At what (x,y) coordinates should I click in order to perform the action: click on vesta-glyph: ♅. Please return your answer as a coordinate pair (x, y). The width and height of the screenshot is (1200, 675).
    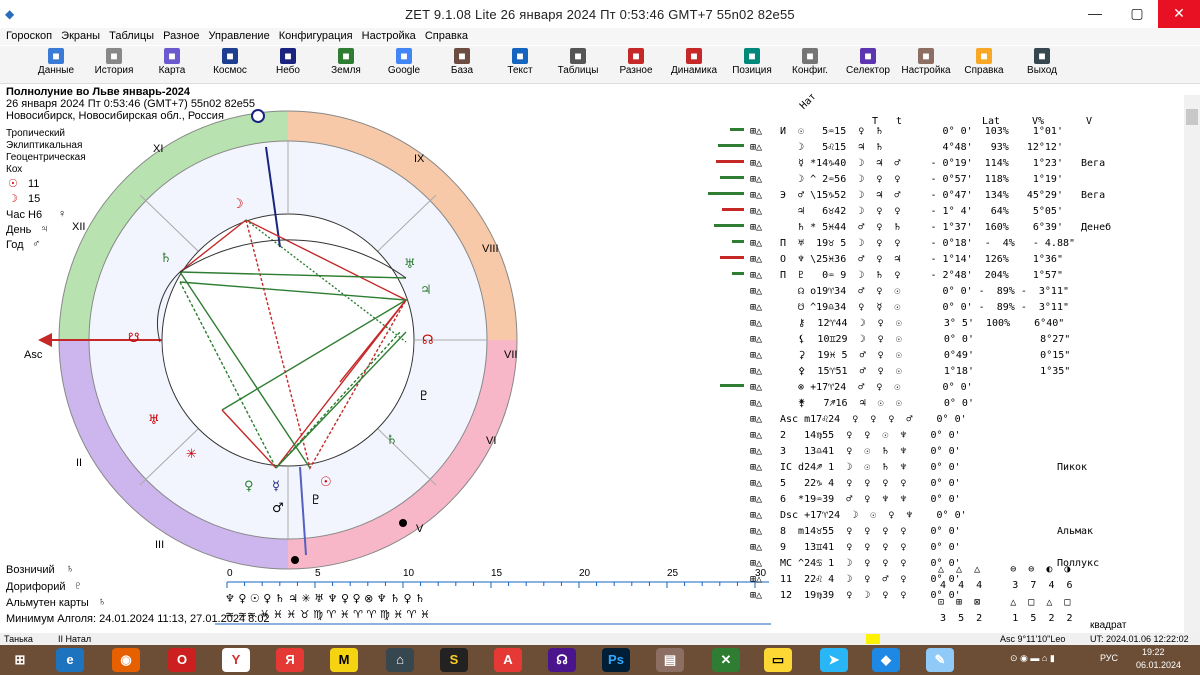
    Looking at the image, I should click on (154, 420).